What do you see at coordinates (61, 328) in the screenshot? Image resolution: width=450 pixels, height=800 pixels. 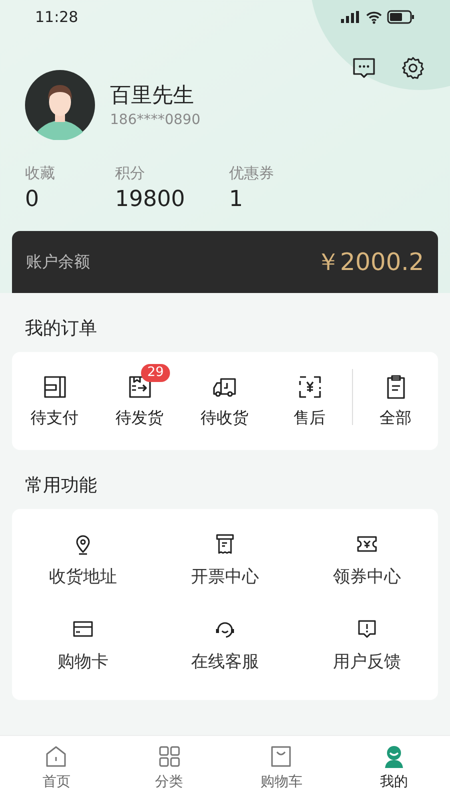 I see `section-title: 我的订单` at bounding box center [61, 328].